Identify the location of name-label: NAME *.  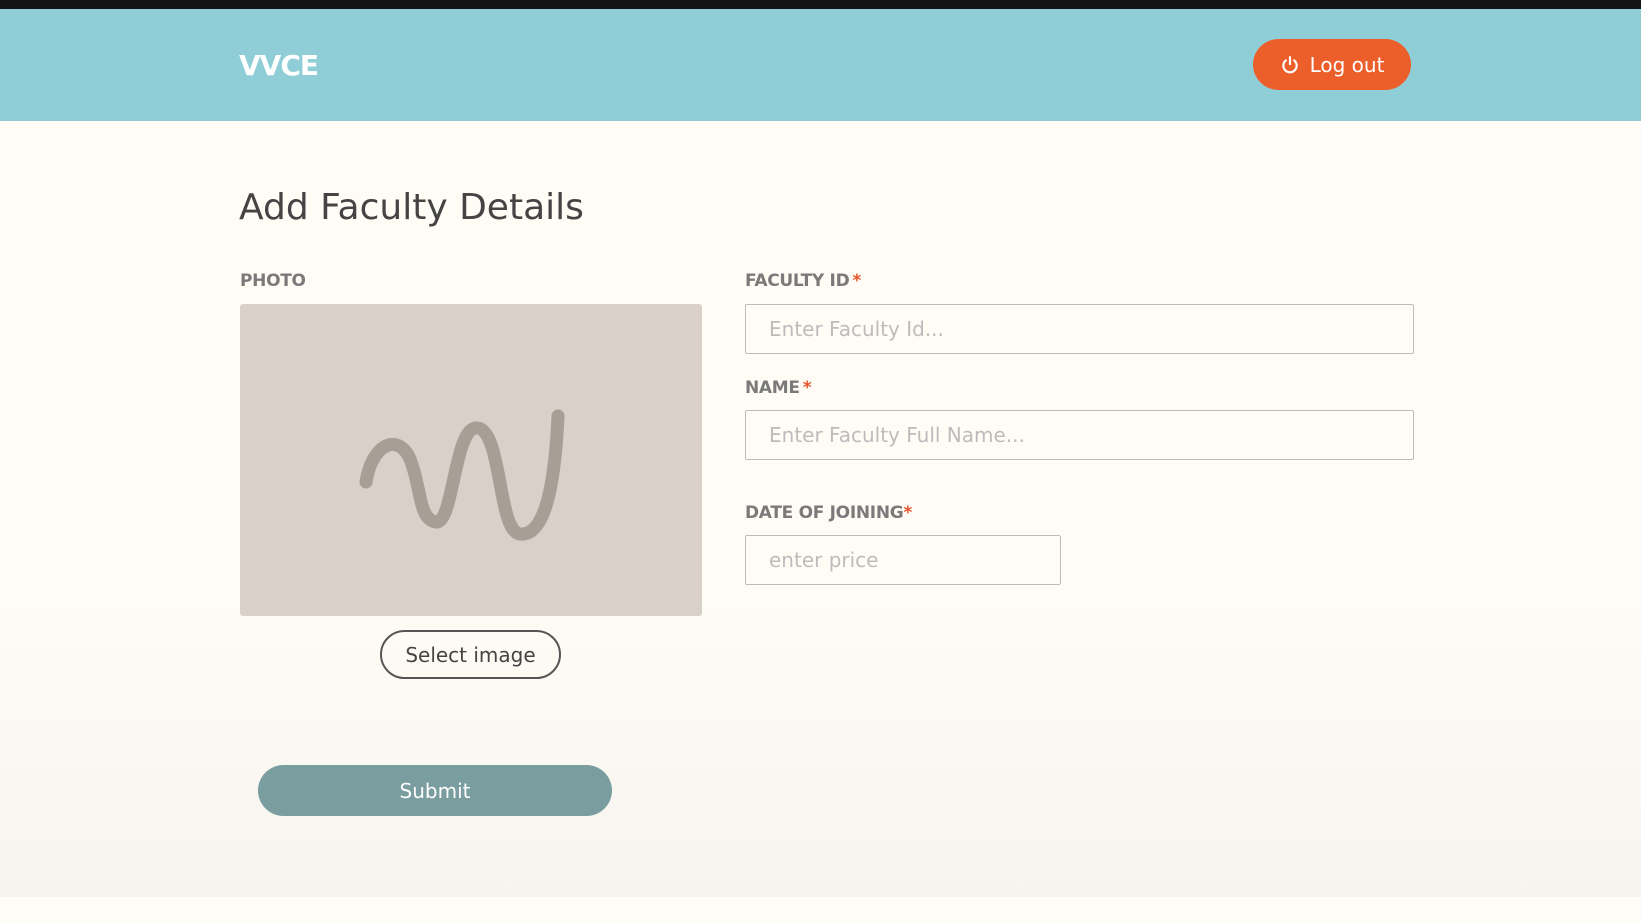
(778, 388).